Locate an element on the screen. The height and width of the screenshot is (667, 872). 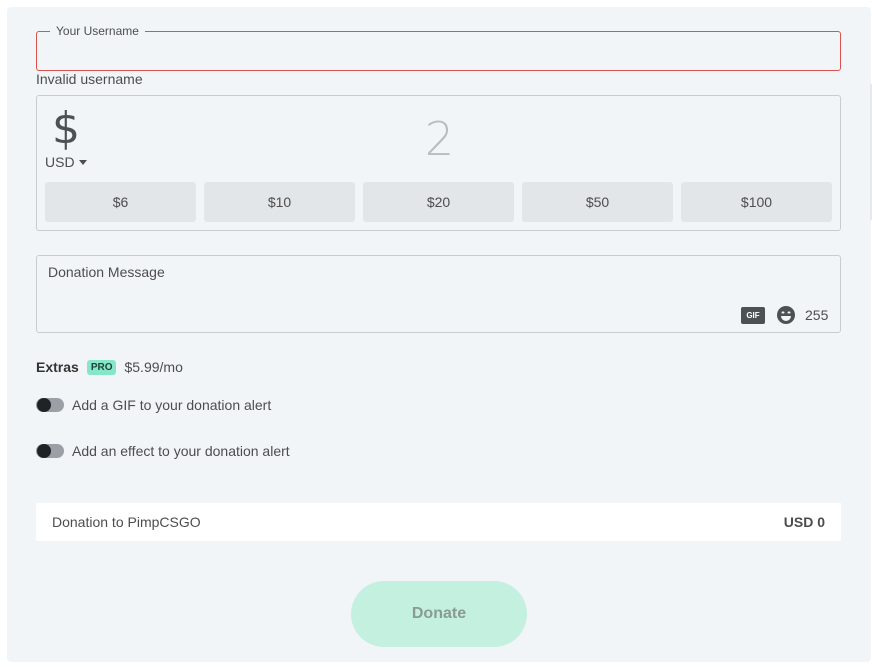
extras-label: Extras is located at coordinates (57, 367).